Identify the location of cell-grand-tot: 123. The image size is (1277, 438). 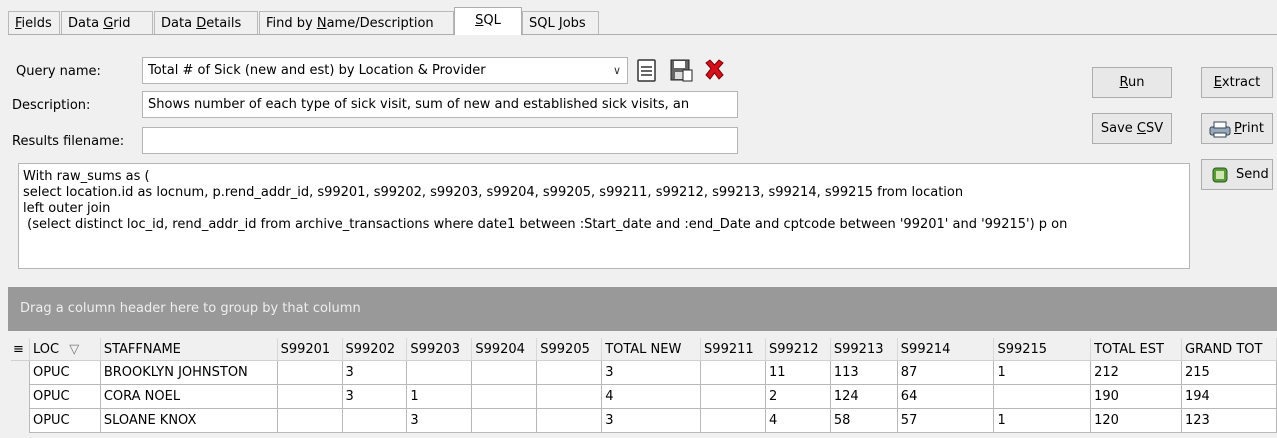
(1228, 420).